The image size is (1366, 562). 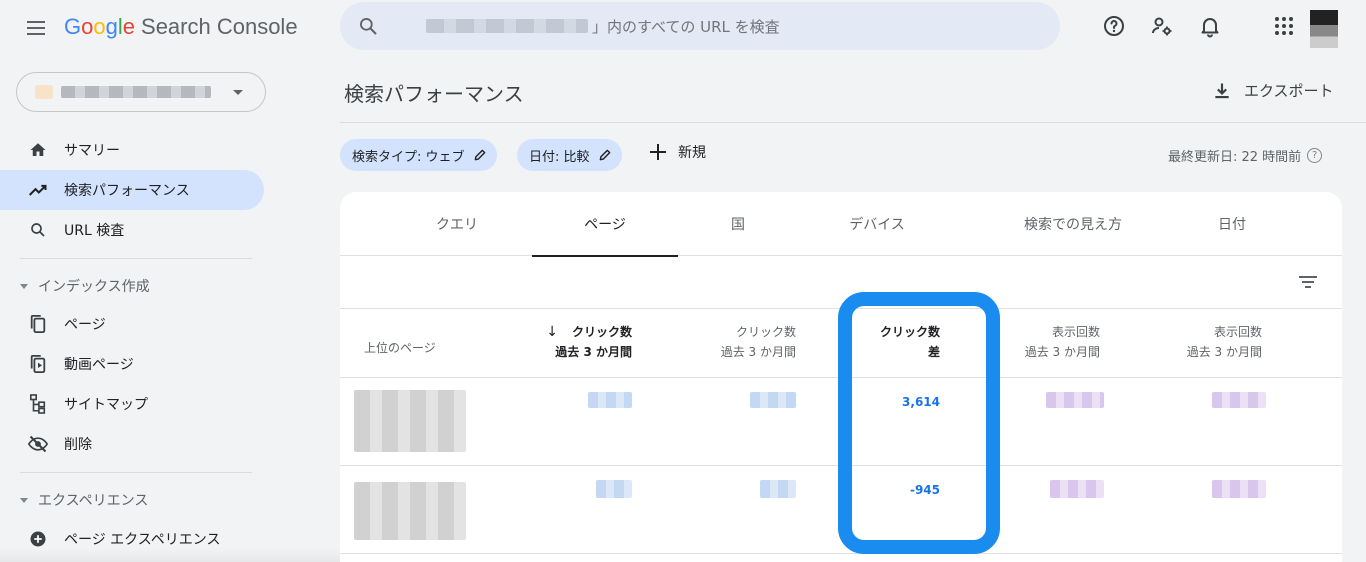 What do you see at coordinates (1211, 342) in the screenshot?
I see `column-header-impressions-previous: 表示回数 過去 3 か月間` at bounding box center [1211, 342].